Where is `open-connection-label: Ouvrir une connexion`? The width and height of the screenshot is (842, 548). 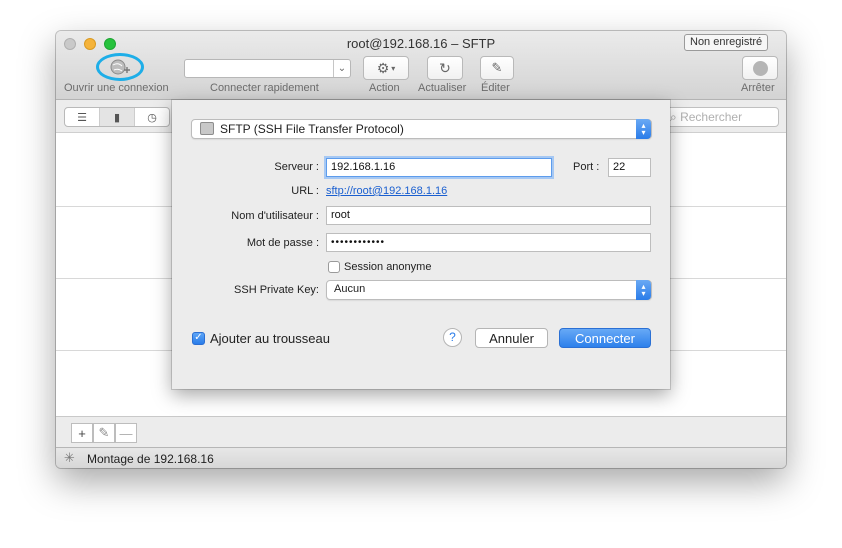 open-connection-label: Ouvrir une connexion is located at coordinates (116, 88).